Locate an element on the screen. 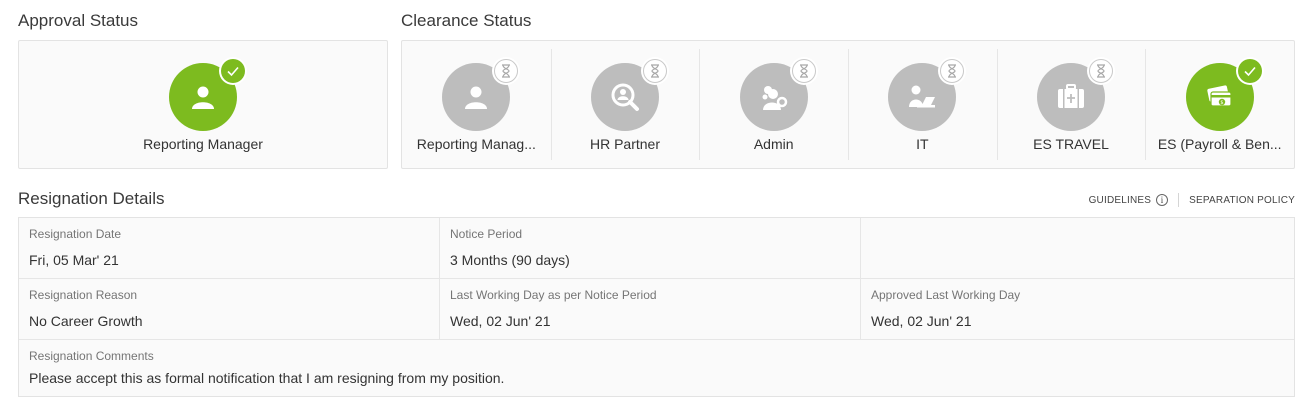 This screenshot has height=415, width=1315. separation-policy-link-label: SEPARATION POLICY is located at coordinates (1242, 200).